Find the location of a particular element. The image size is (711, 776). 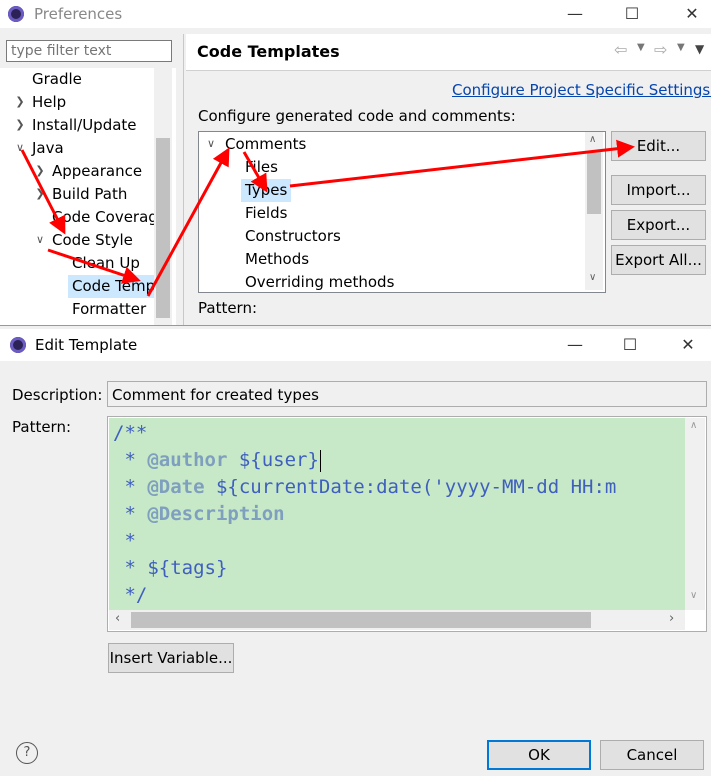

forward-icon: ⇨ is located at coordinates (660, 49).